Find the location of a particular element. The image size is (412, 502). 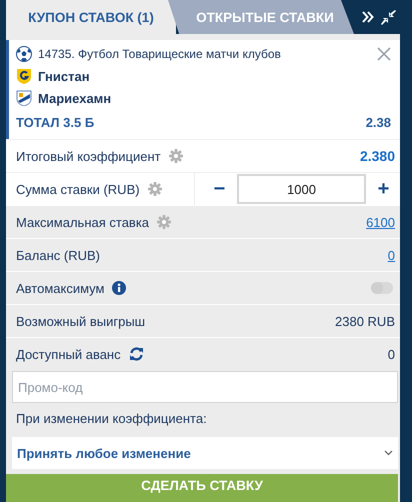

field-value: 2380 RUB is located at coordinates (365, 321).